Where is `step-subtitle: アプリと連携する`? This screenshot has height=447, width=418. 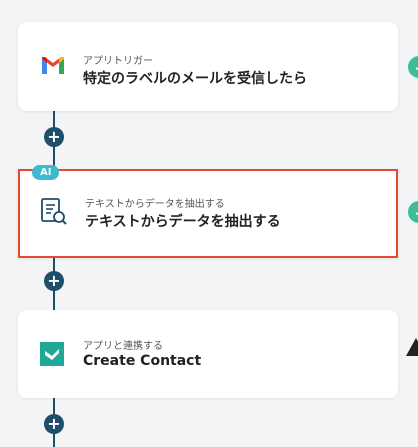
step-subtitle: アプリと連携する is located at coordinates (123, 346).